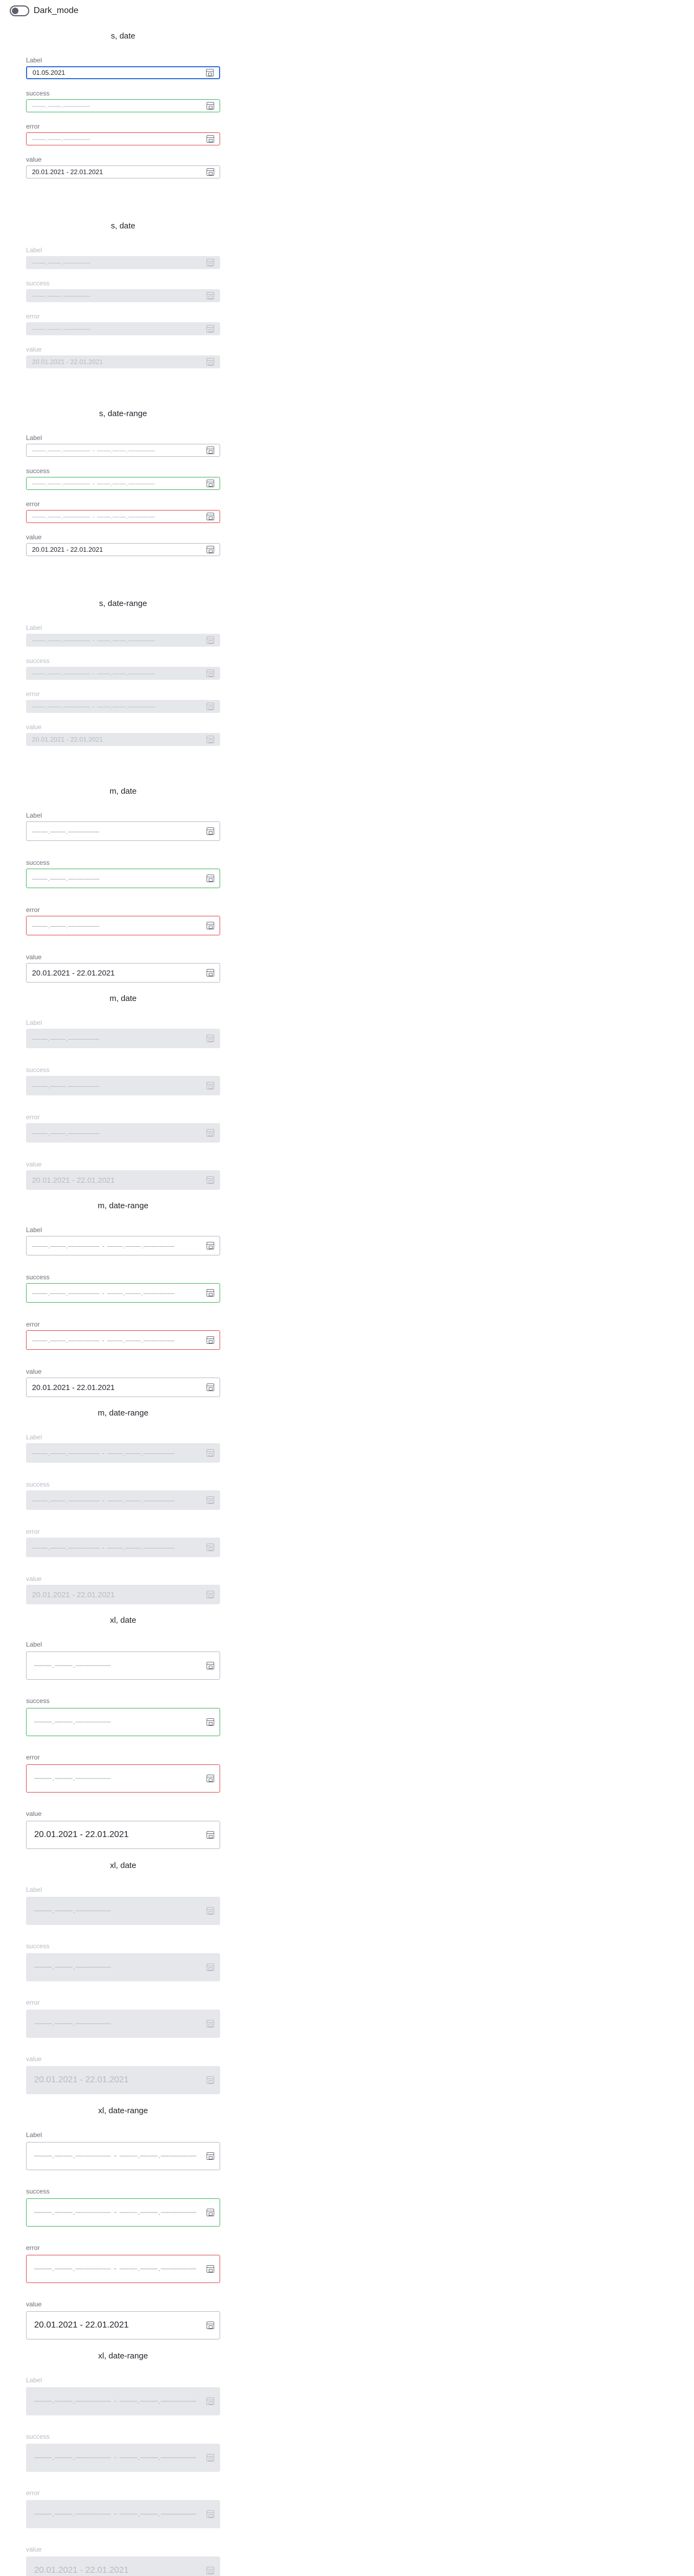 The height and width of the screenshot is (2576, 694). What do you see at coordinates (19, 10) in the screenshot?
I see `dark-mode-toggle` at bounding box center [19, 10].